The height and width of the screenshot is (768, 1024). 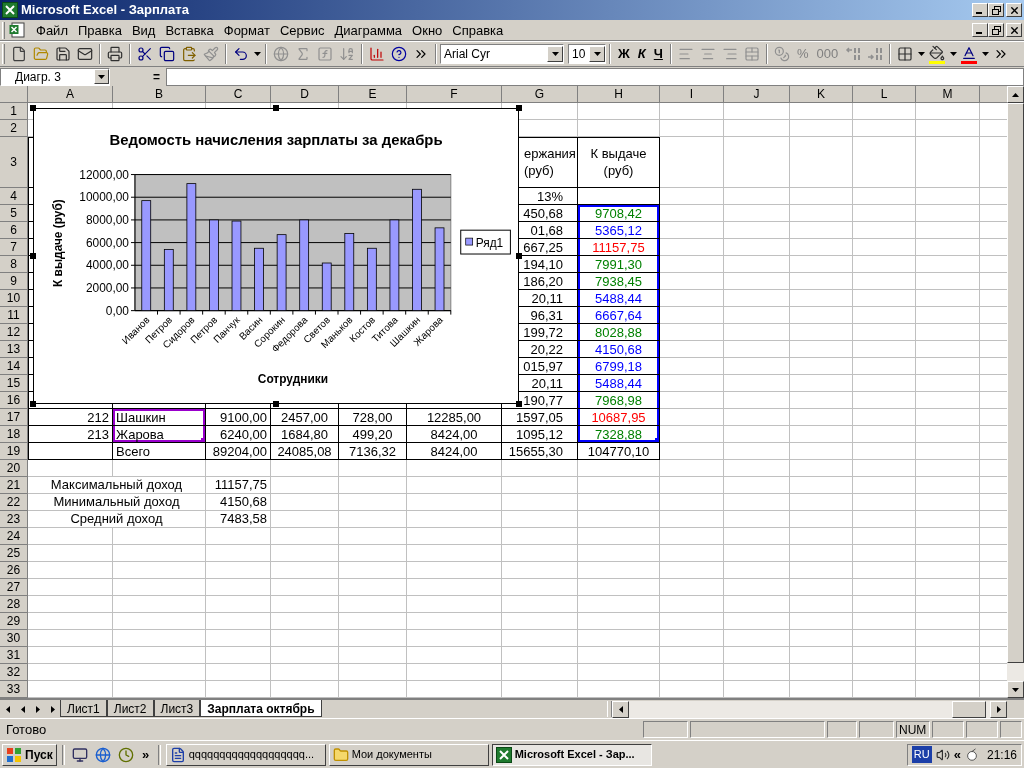 I want to click on table-cell: 9708,42, so click(x=619, y=213).